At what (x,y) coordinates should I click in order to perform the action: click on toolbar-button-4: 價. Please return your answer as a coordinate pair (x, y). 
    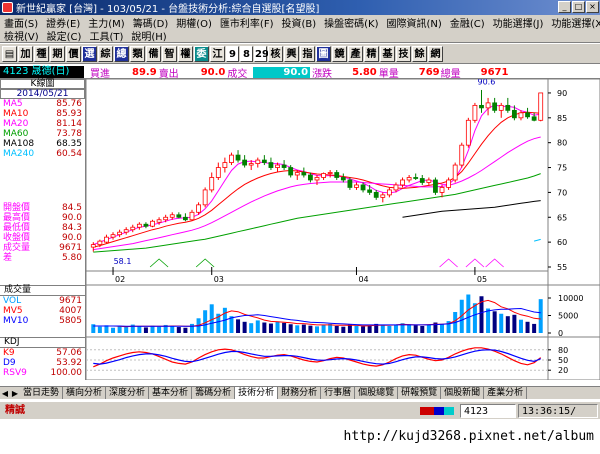
    Looking at the image, I should click on (73, 53).